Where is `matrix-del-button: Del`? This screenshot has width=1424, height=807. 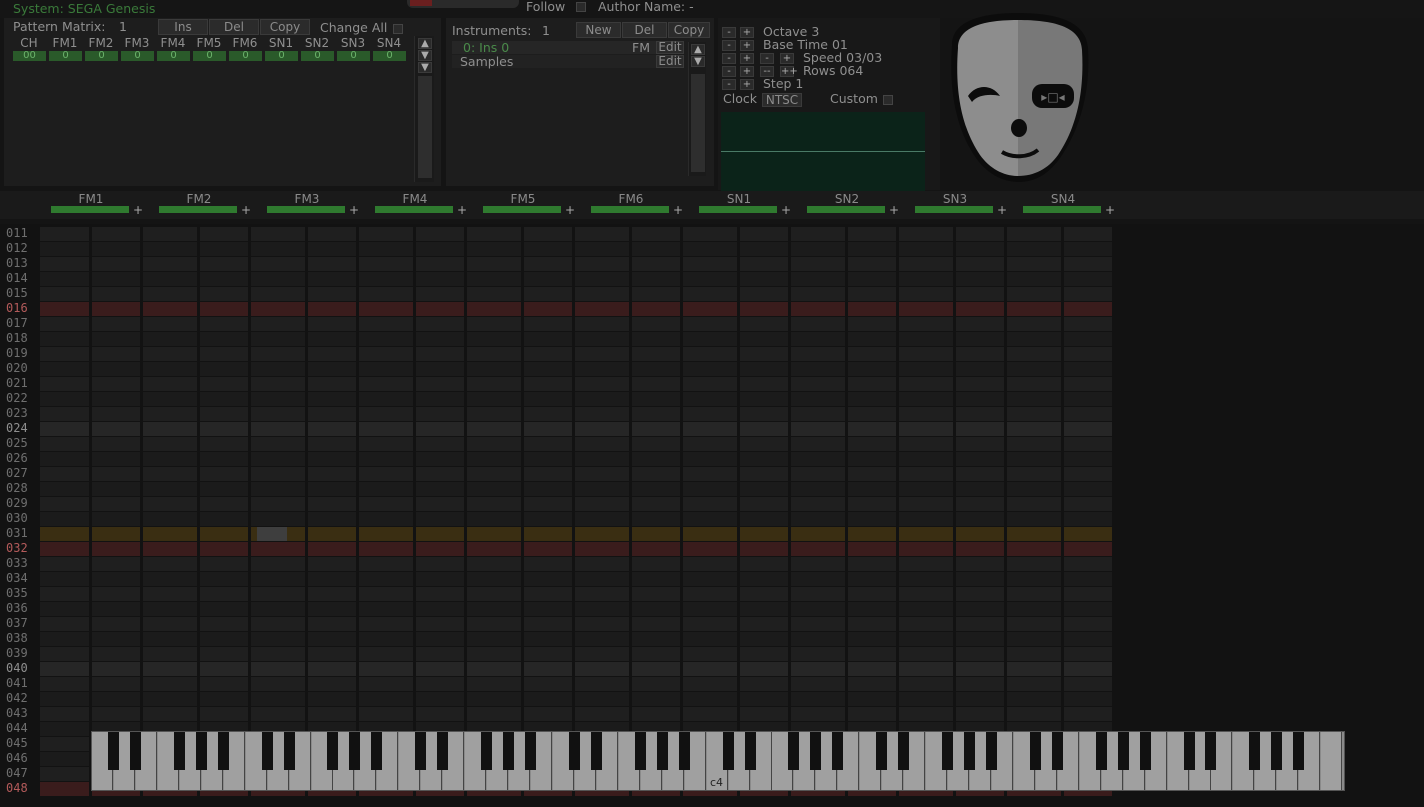
matrix-del-button: Del is located at coordinates (234, 27).